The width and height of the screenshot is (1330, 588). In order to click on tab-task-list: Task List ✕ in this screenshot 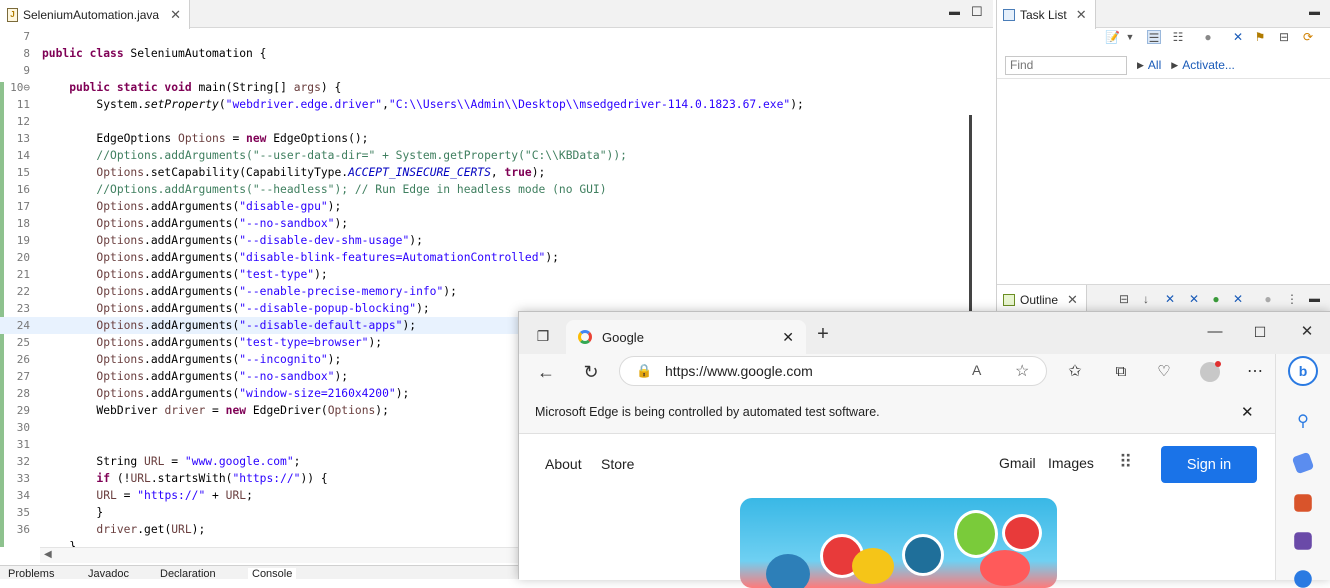, I will do `click(1046, 14)`.